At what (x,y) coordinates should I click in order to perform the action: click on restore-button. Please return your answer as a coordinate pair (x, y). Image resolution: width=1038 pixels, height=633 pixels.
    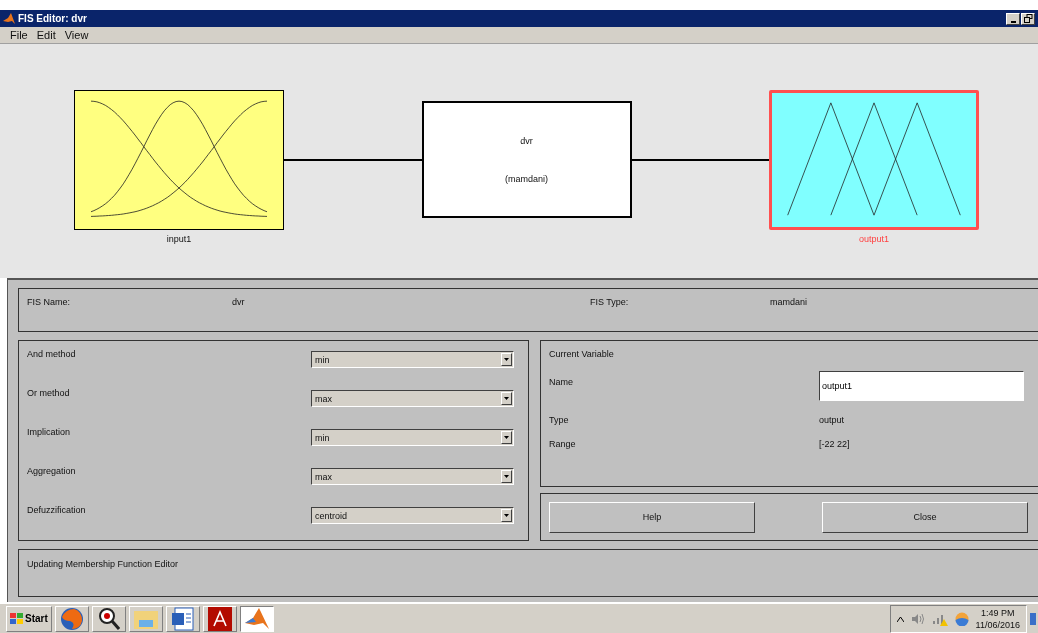
    Looking at the image, I should click on (1028, 18).